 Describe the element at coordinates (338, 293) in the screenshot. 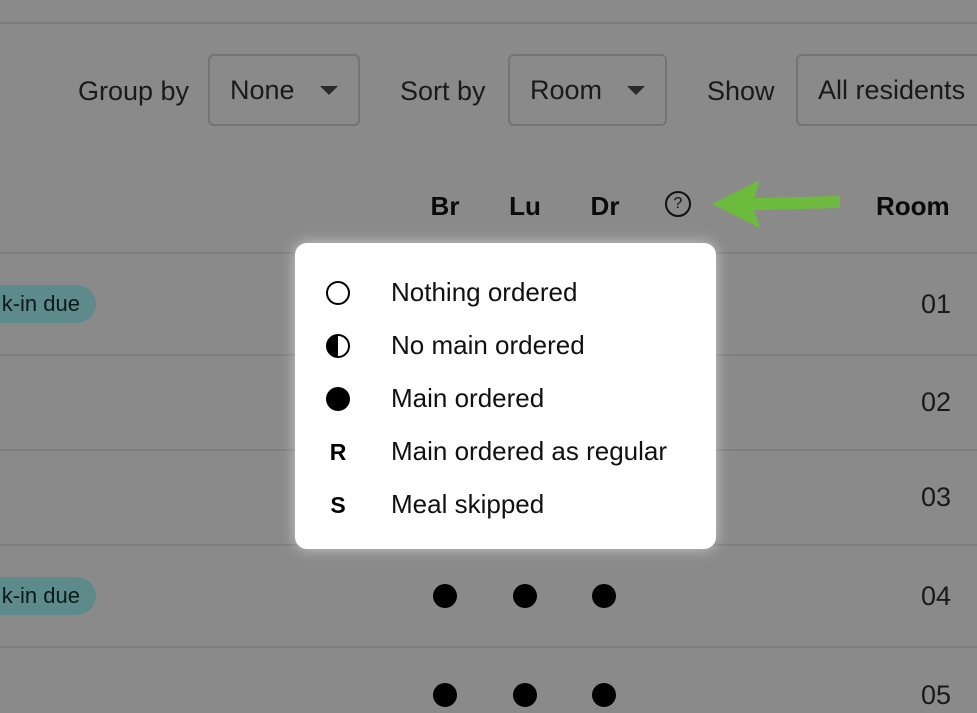

I see `empty-circle-icon` at that location.